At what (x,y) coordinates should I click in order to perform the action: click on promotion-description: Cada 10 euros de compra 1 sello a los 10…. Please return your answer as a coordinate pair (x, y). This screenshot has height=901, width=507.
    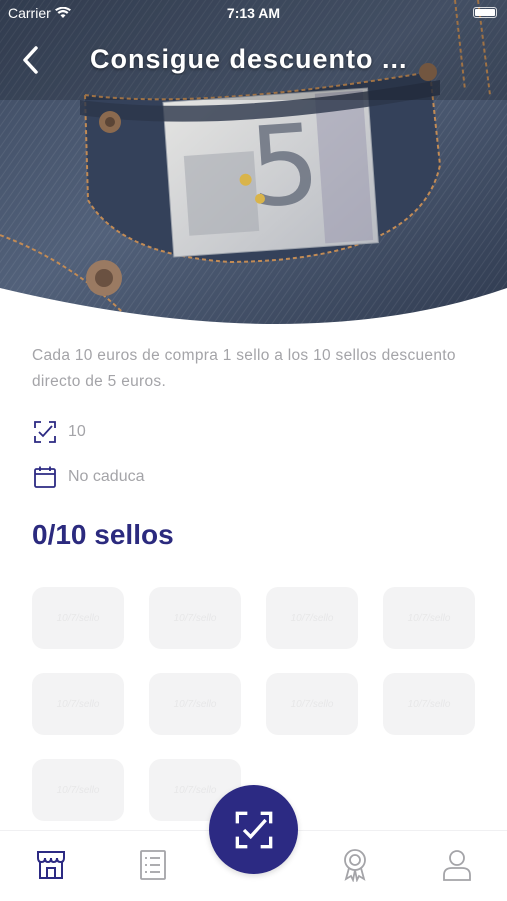
    Looking at the image, I should click on (244, 368).